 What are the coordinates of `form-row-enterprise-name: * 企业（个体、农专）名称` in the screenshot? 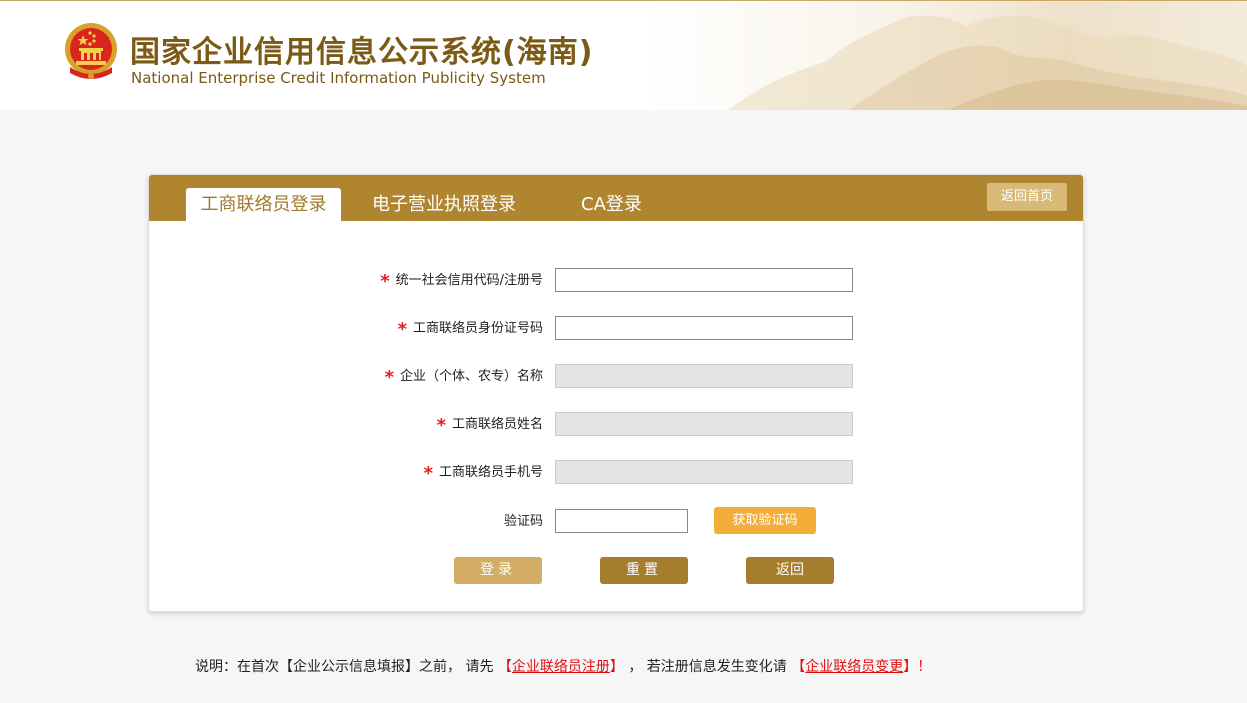 It's located at (616, 377).